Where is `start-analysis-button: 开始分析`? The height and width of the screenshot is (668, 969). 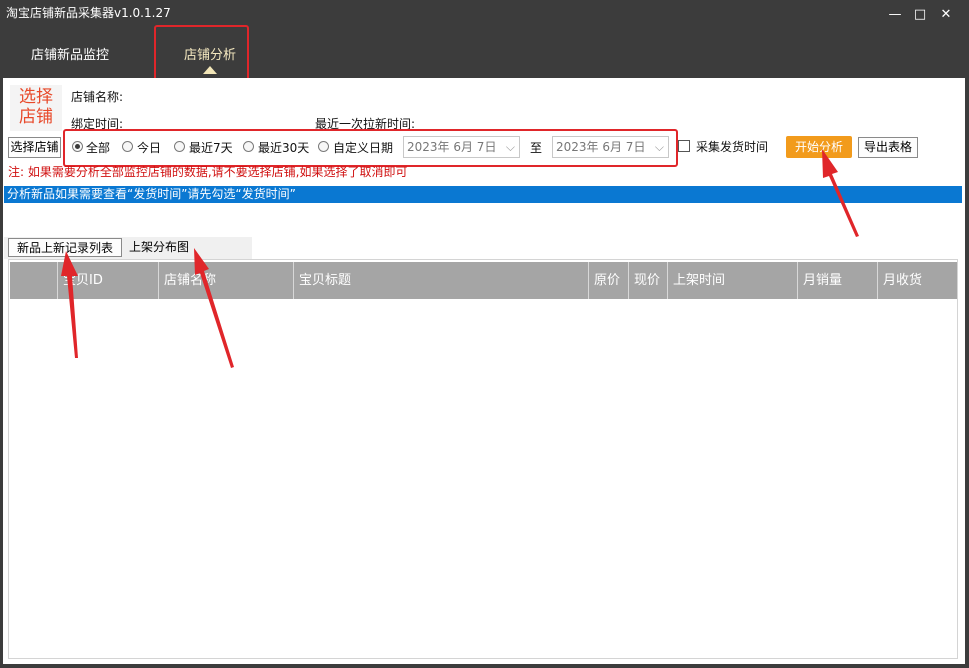 start-analysis-button: 开始分析 is located at coordinates (819, 147).